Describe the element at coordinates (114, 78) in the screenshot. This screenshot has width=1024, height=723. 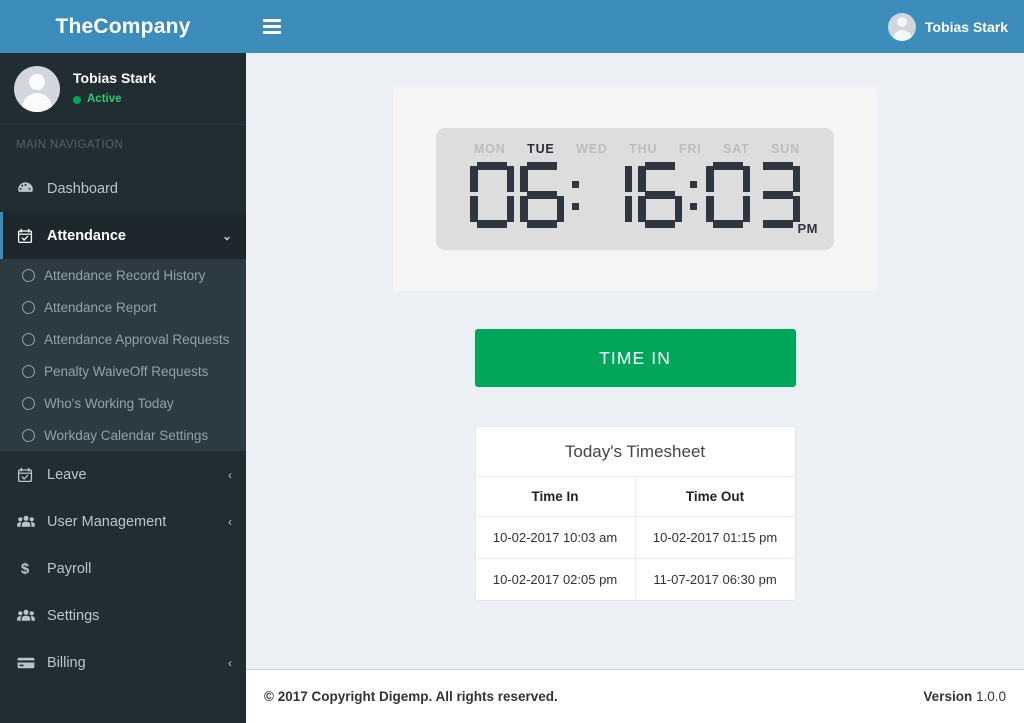
I see `sidebar-user-name: Tobias Stark` at that location.